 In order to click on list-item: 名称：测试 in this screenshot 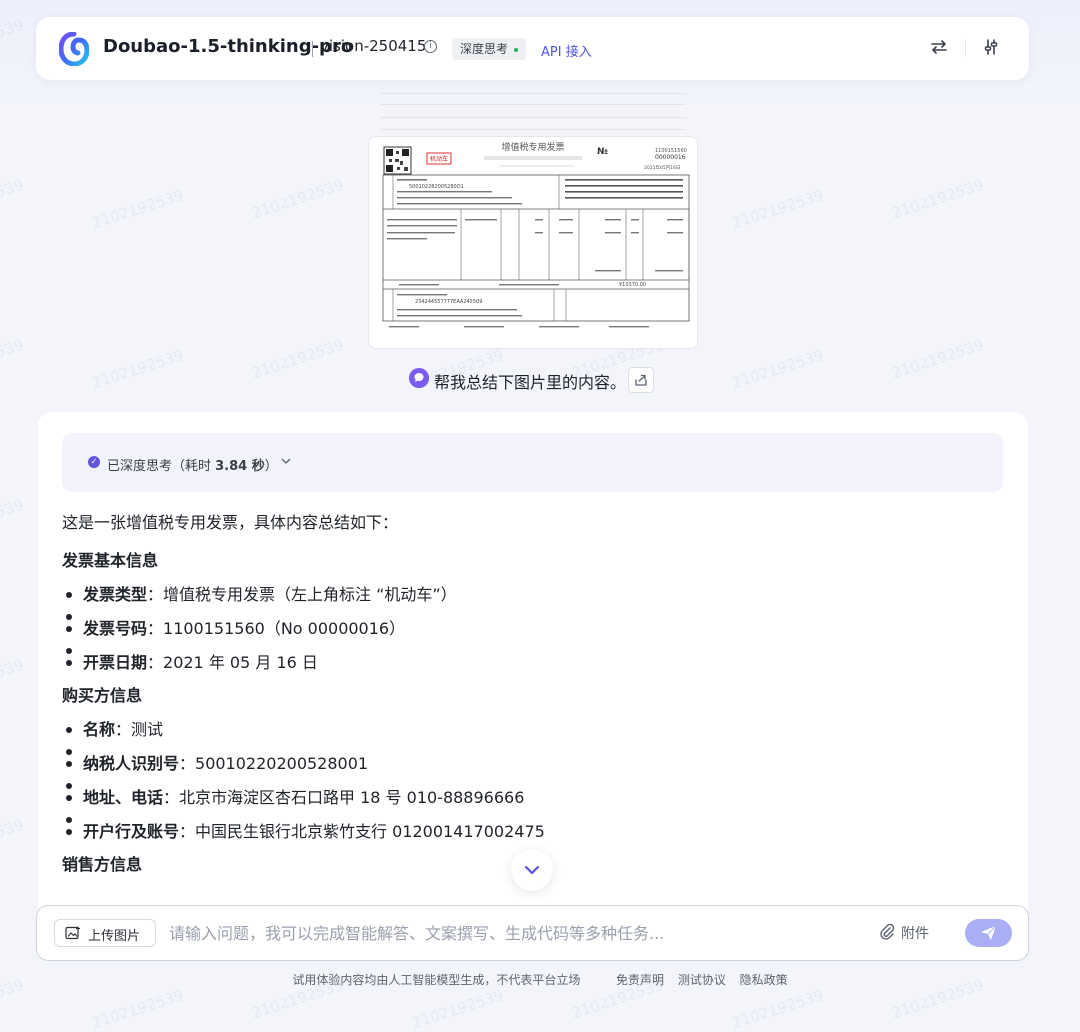, I will do `click(532, 730)`.